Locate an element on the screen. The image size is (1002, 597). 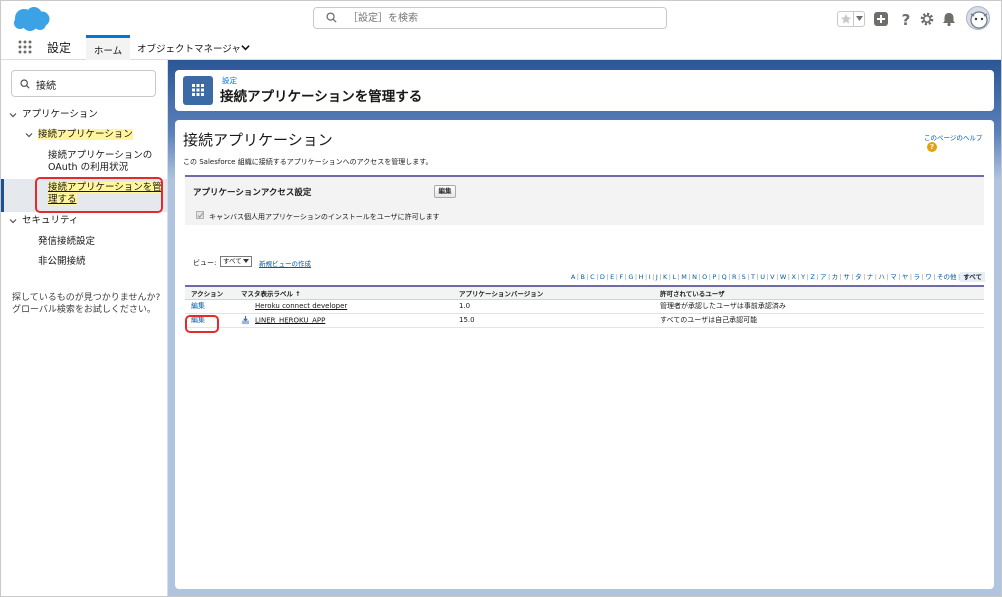
page-help-link: このページのヘルプ? is located at coordinates (959, 142).